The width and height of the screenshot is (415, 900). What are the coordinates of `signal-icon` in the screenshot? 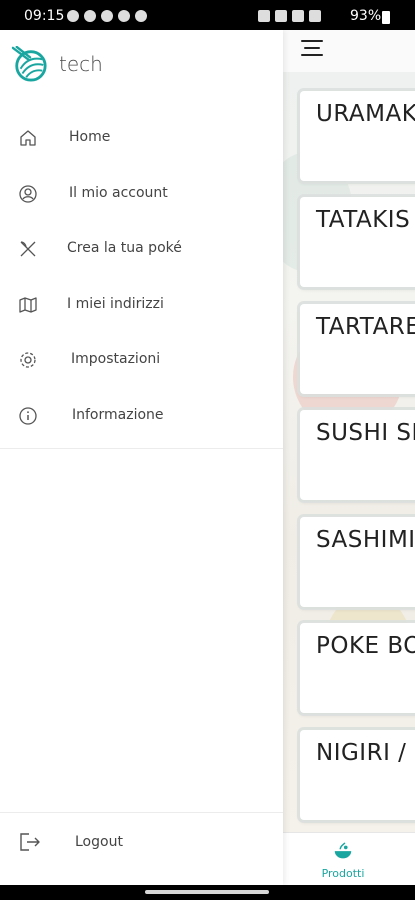 It's located at (315, 16).